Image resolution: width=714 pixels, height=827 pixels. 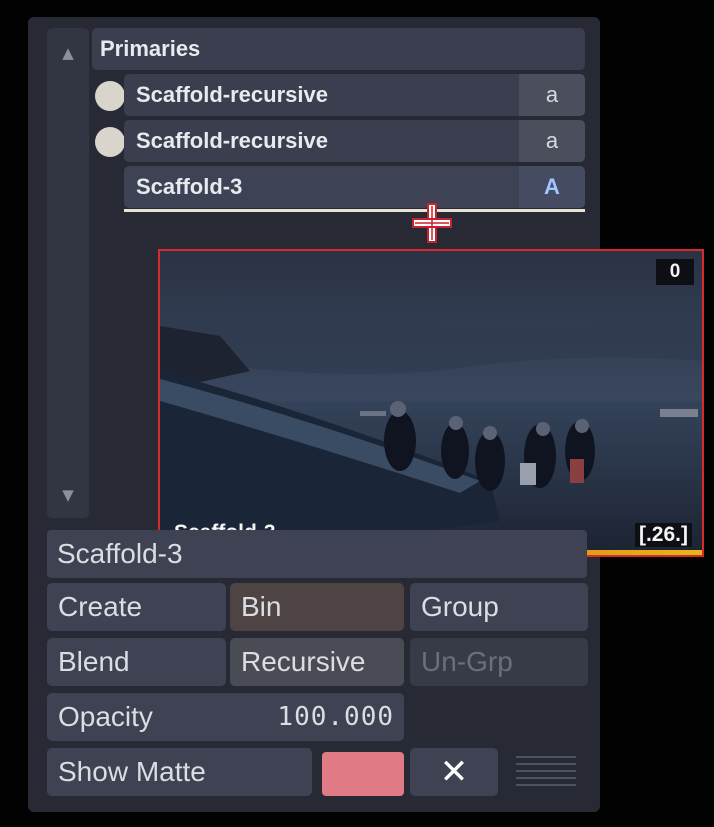 I want to click on move-cursor-icon, so click(x=432, y=223).